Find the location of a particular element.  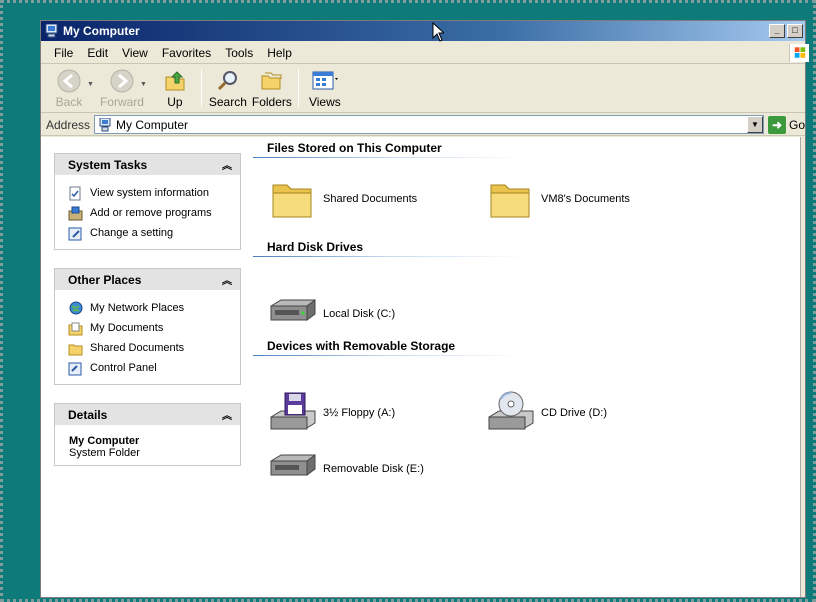

menu-favorites: Favorites is located at coordinates (186, 53).